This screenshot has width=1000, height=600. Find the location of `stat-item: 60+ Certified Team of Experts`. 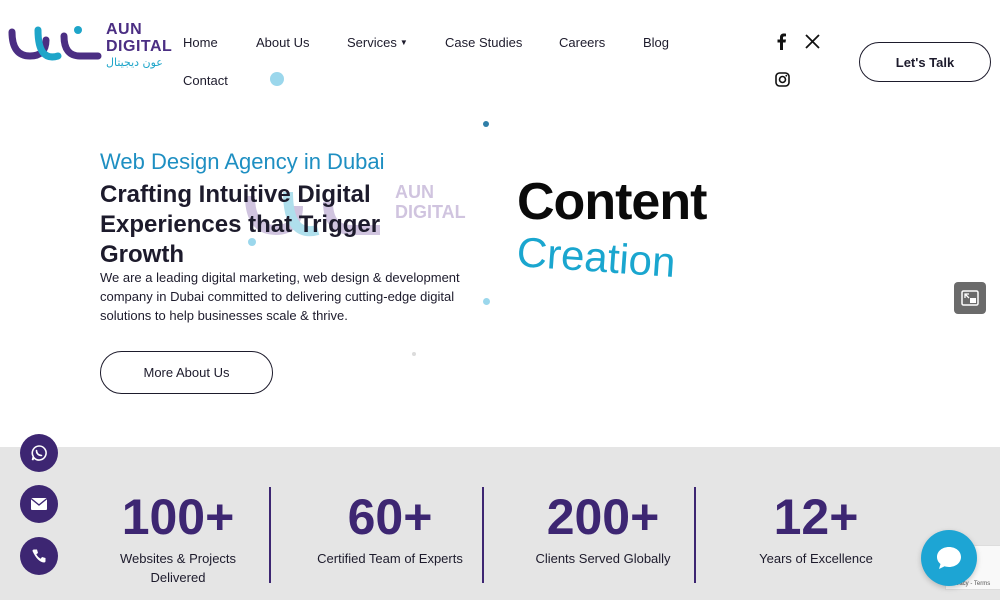

stat-item: 60+ Certified Team of Experts is located at coordinates (390, 507).